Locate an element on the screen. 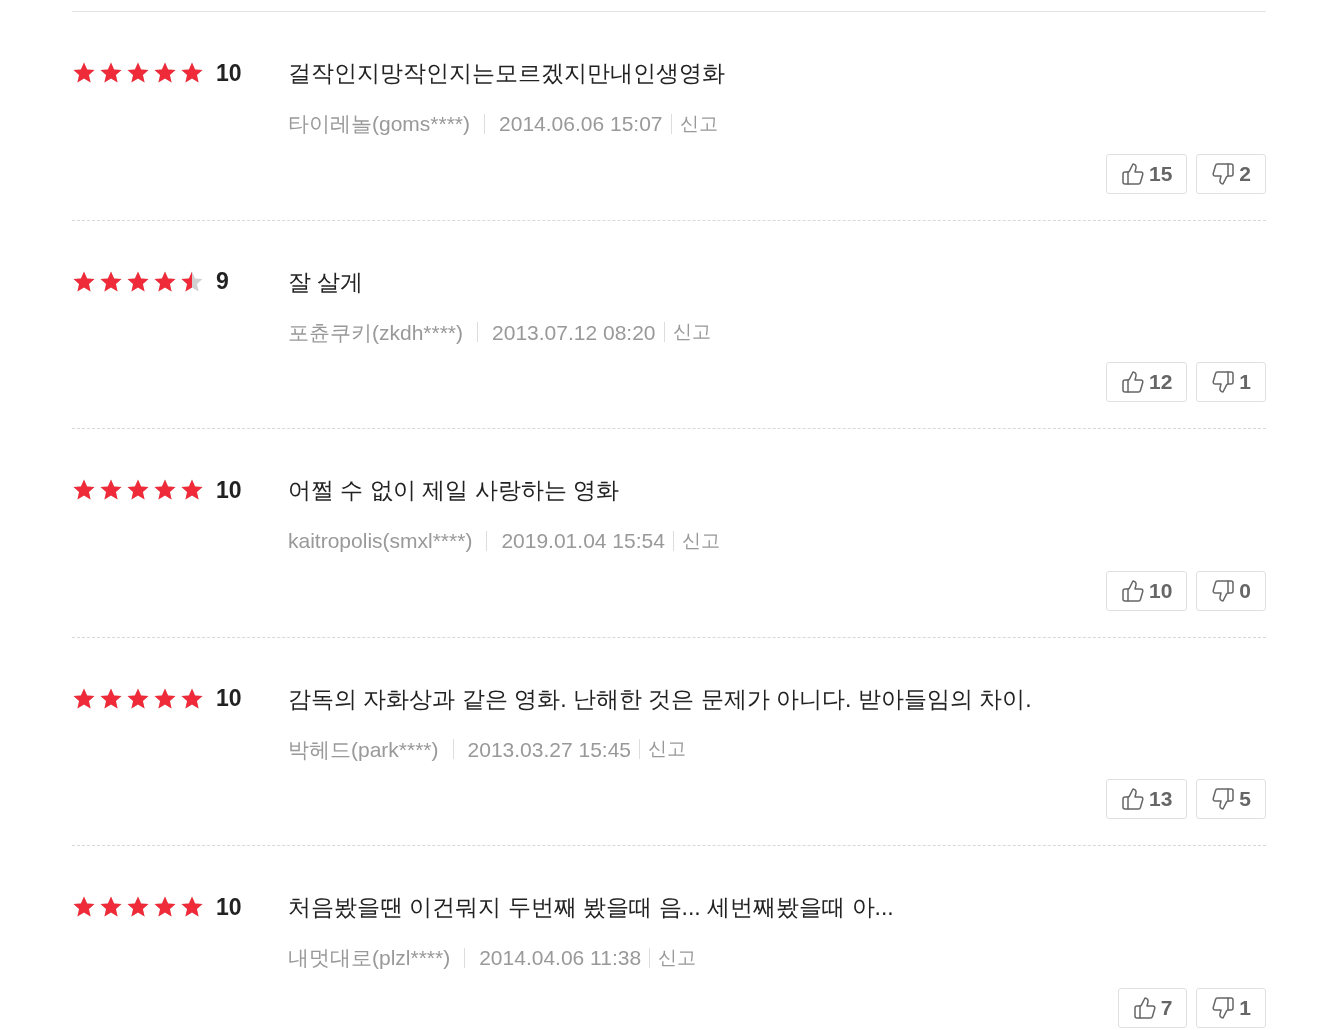  date: 2013.07.12 08:20 is located at coordinates (574, 332).